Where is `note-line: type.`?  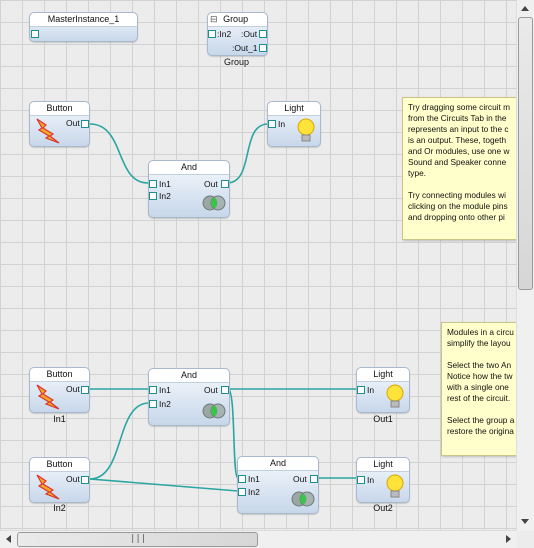
note-line: type. is located at coordinates (417, 173).